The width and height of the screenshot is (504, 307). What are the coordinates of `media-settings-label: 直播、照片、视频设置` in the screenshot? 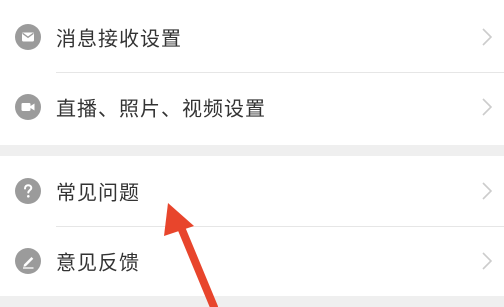 It's located at (161, 108).